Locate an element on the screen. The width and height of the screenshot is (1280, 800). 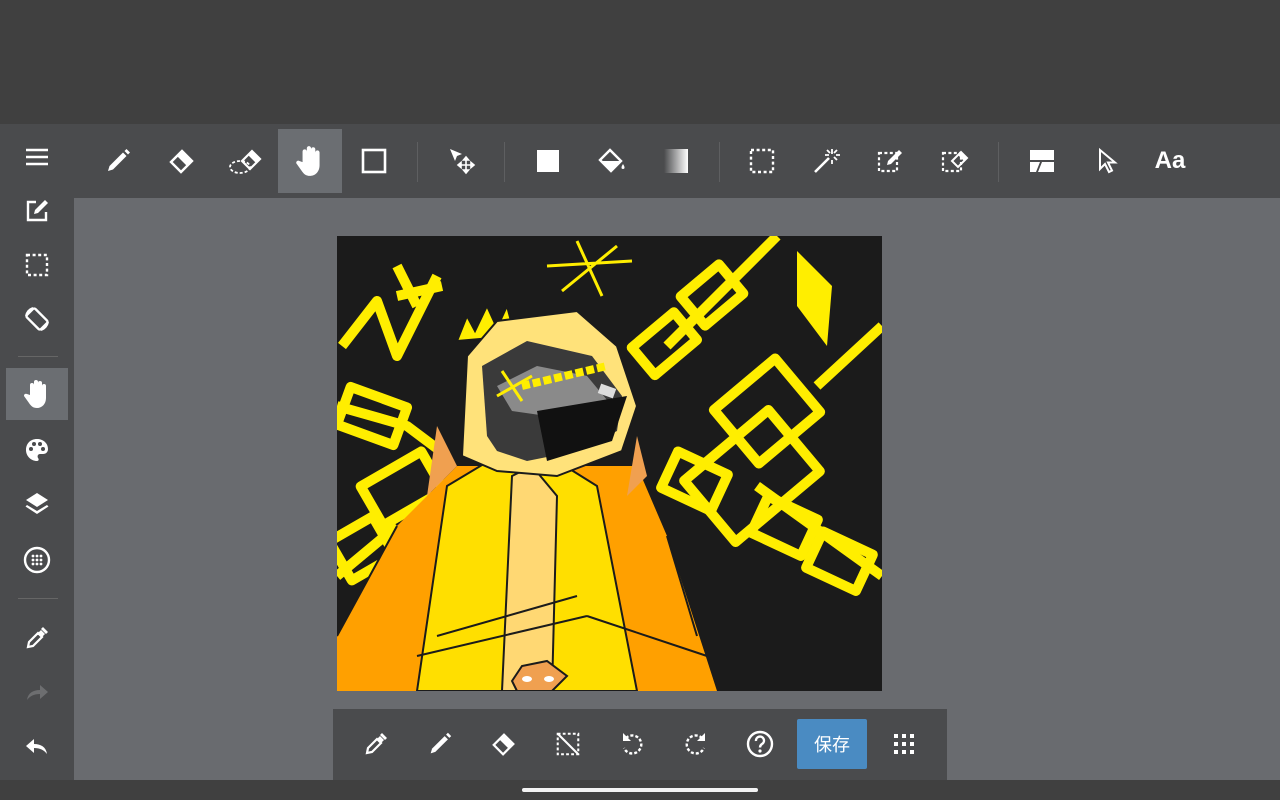
divide-panel-tool-button is located at coordinates (1042, 161).